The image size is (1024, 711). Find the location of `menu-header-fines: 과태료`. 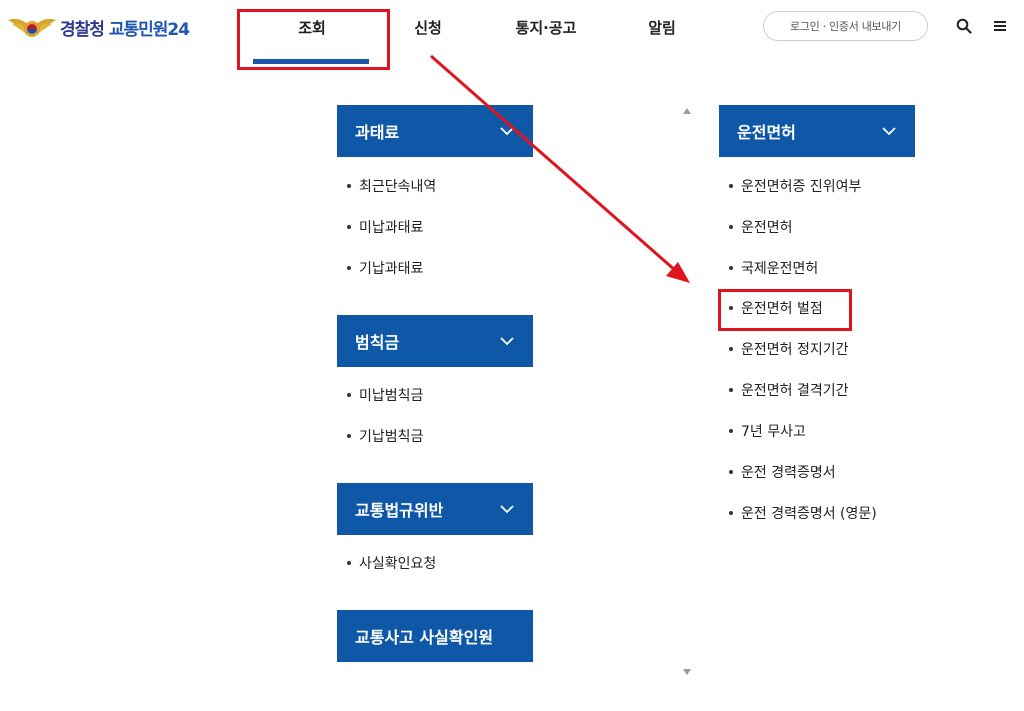

menu-header-fines: 과태료 is located at coordinates (435, 131).